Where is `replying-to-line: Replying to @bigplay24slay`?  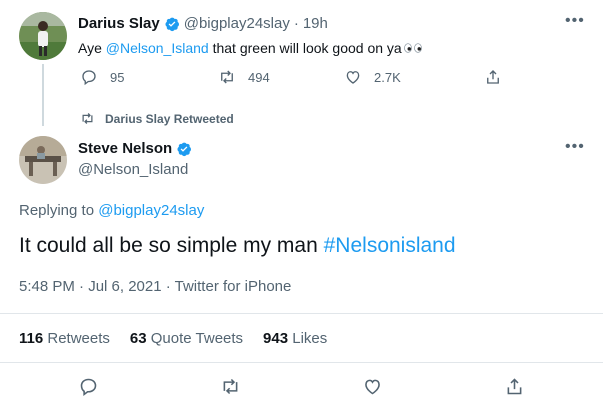
replying-to-line: Replying to @bigplay24slay is located at coordinates (111, 210).